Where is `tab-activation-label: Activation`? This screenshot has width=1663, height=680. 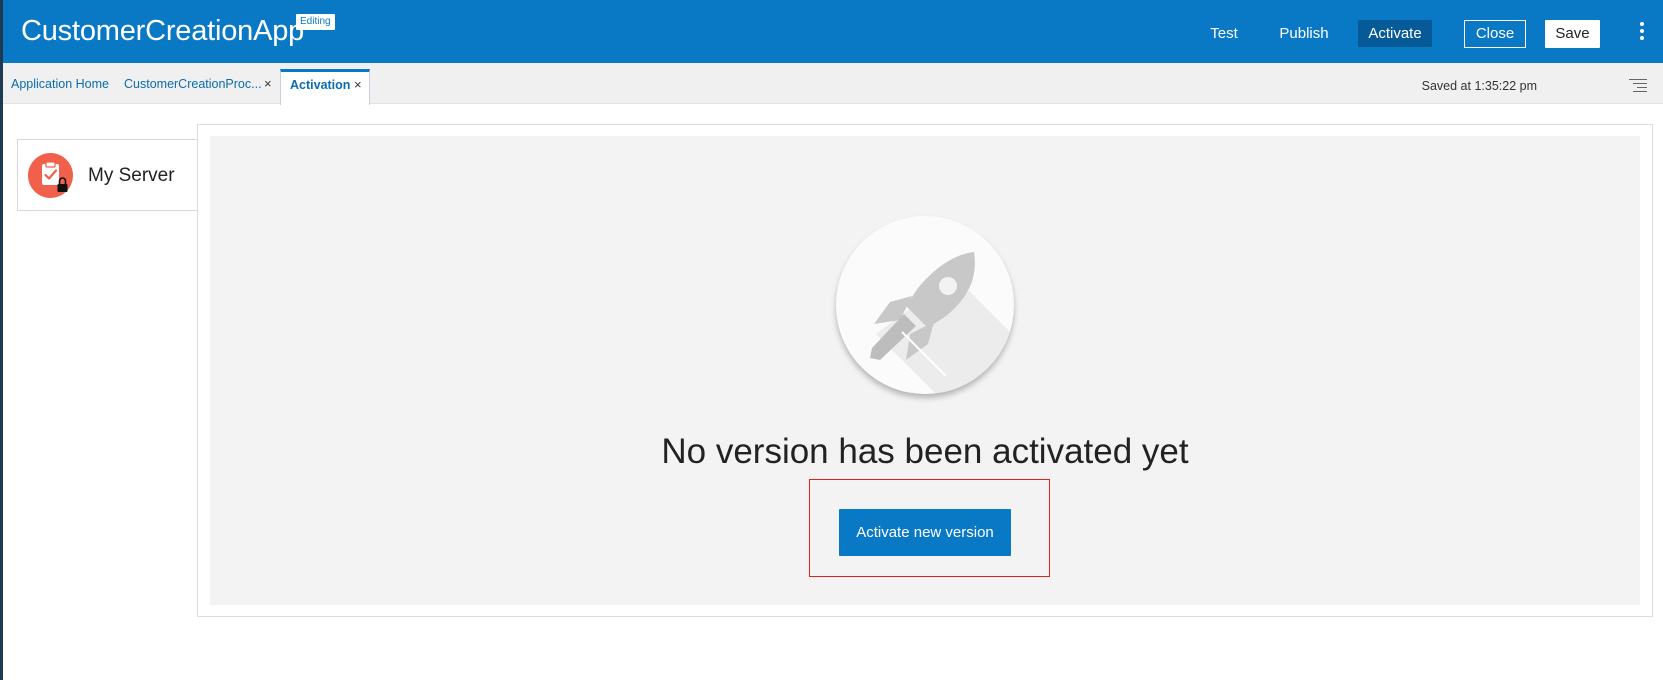
tab-activation-label: Activation is located at coordinates (320, 85).